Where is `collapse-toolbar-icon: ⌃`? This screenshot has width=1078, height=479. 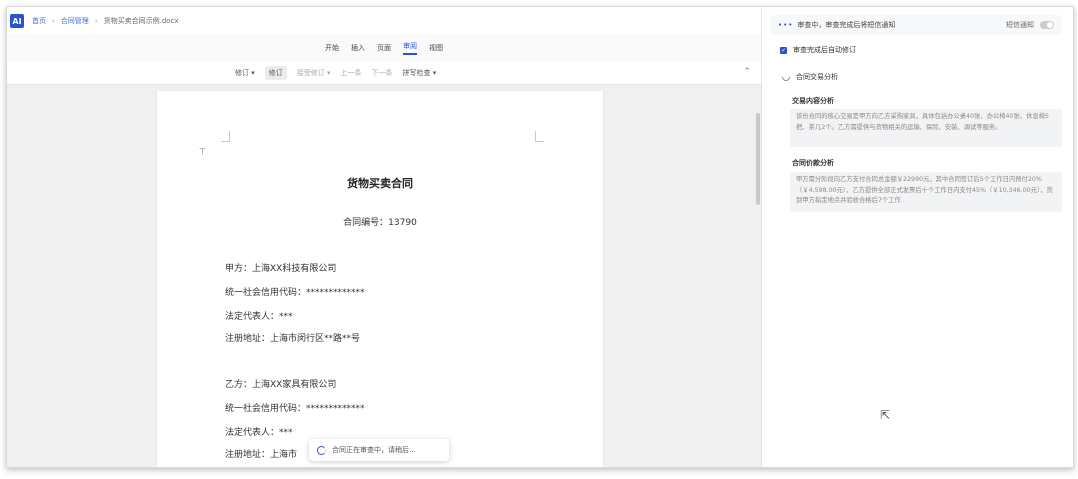 collapse-toolbar-icon: ⌃ is located at coordinates (747, 72).